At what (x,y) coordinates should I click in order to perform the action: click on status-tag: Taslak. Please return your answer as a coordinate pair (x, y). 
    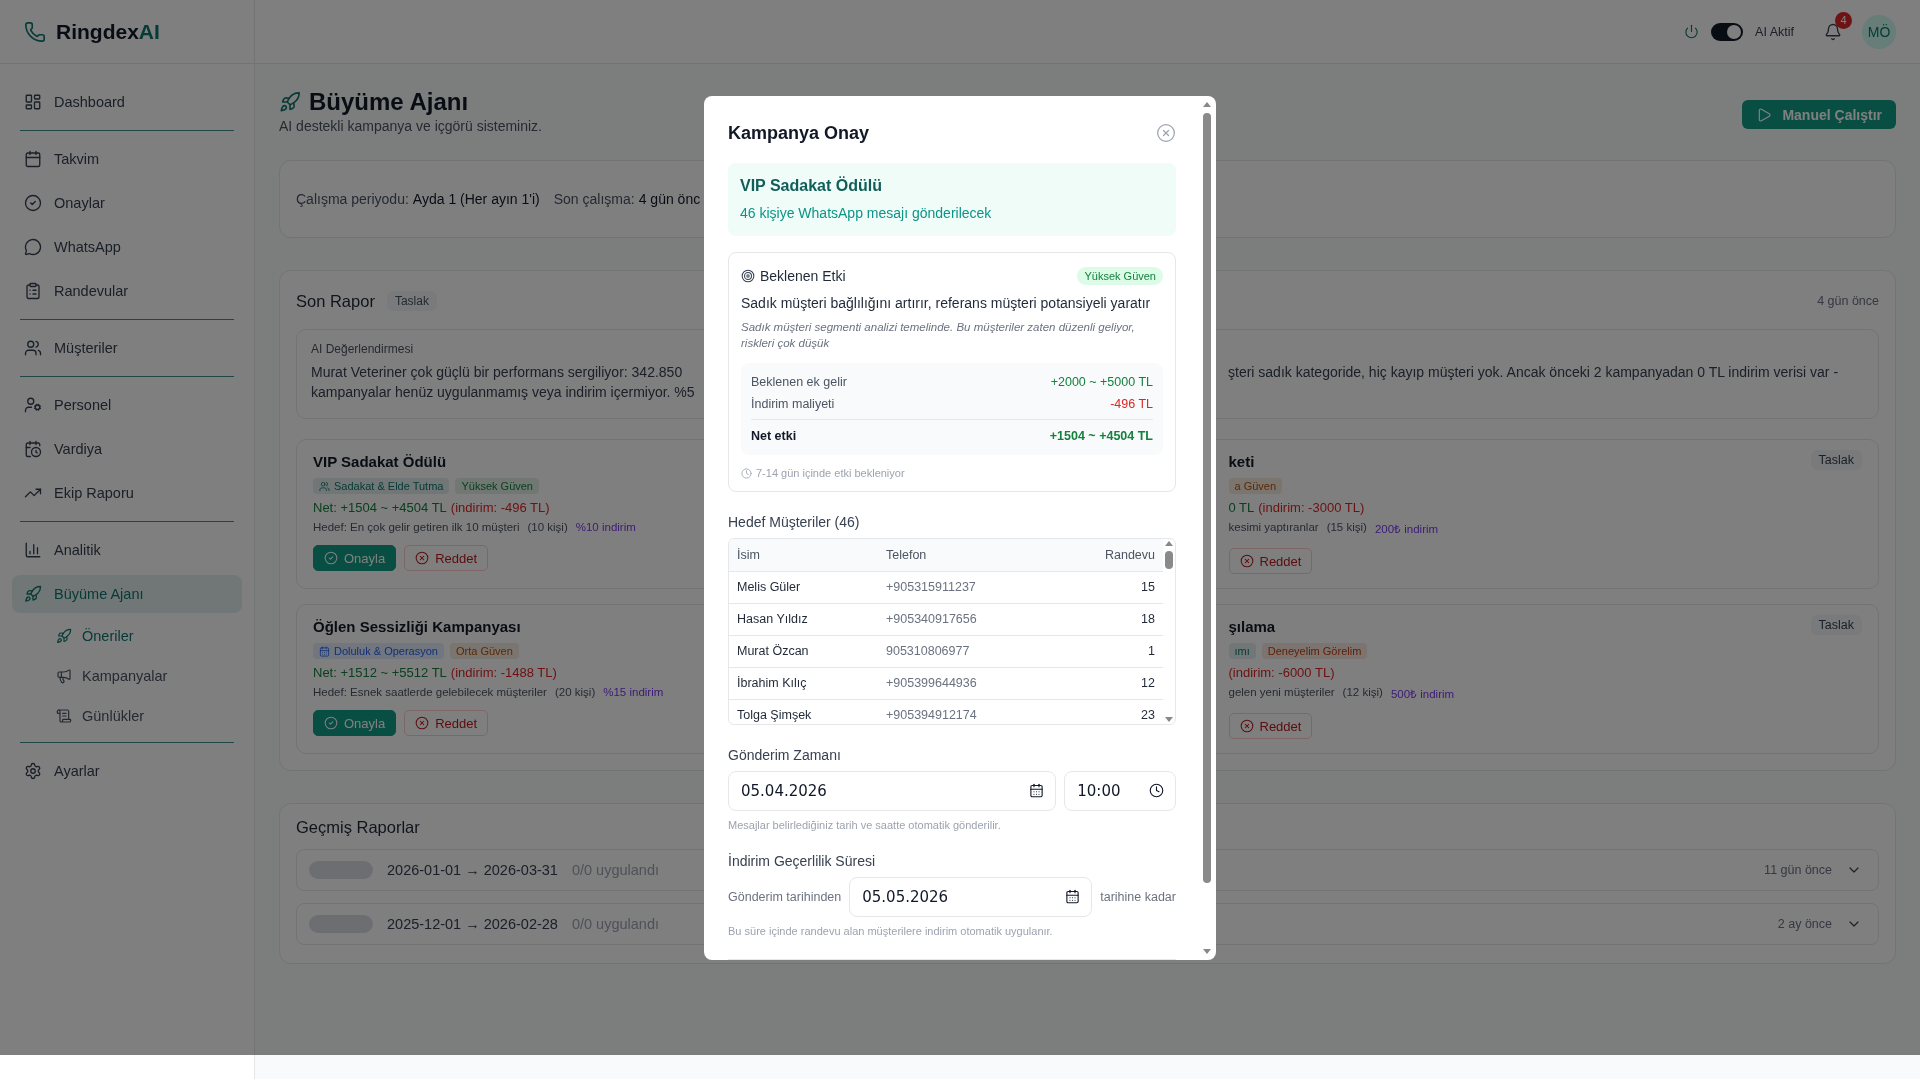
    Looking at the image, I should click on (1836, 625).